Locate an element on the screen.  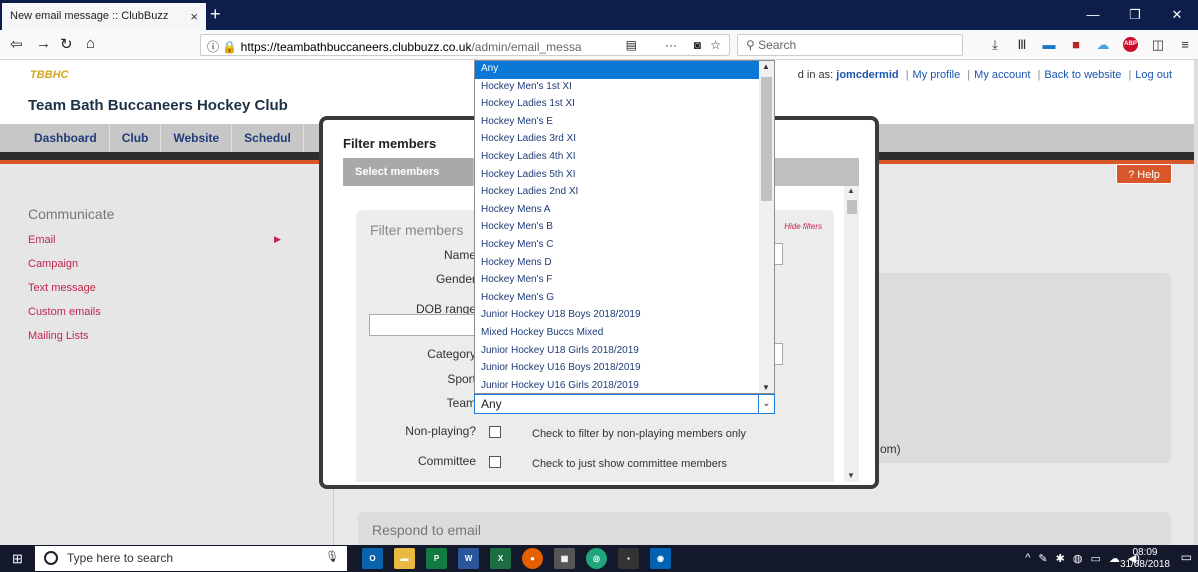
clock: 08:09 31/08/2018 is located at coordinates (1145, 559).